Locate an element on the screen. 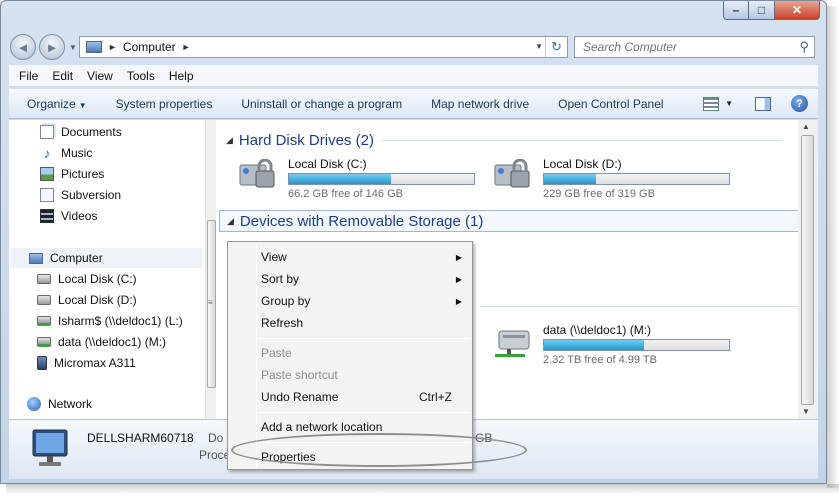 The image size is (839, 495). sidebar-item-data-drive: data (\\deldoc1) (M:) is located at coordinates (101, 342).